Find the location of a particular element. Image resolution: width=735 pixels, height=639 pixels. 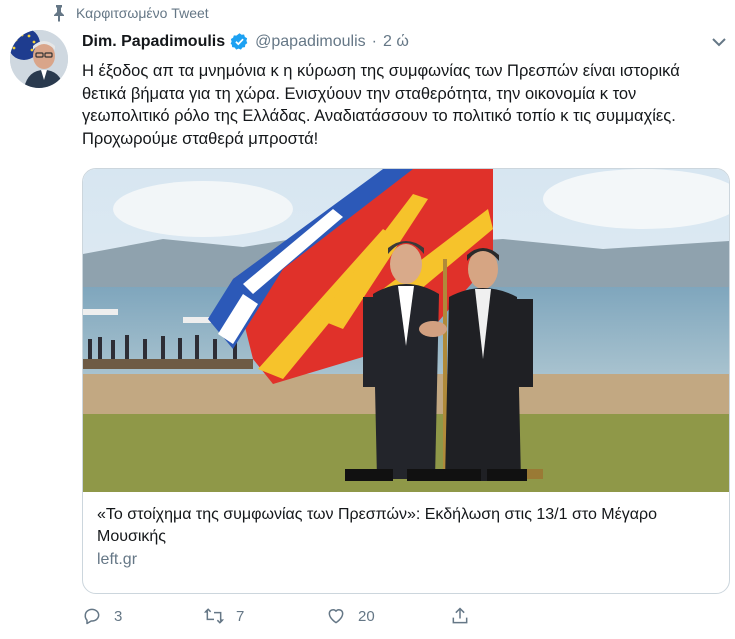

heart-icon is located at coordinates (336, 616).